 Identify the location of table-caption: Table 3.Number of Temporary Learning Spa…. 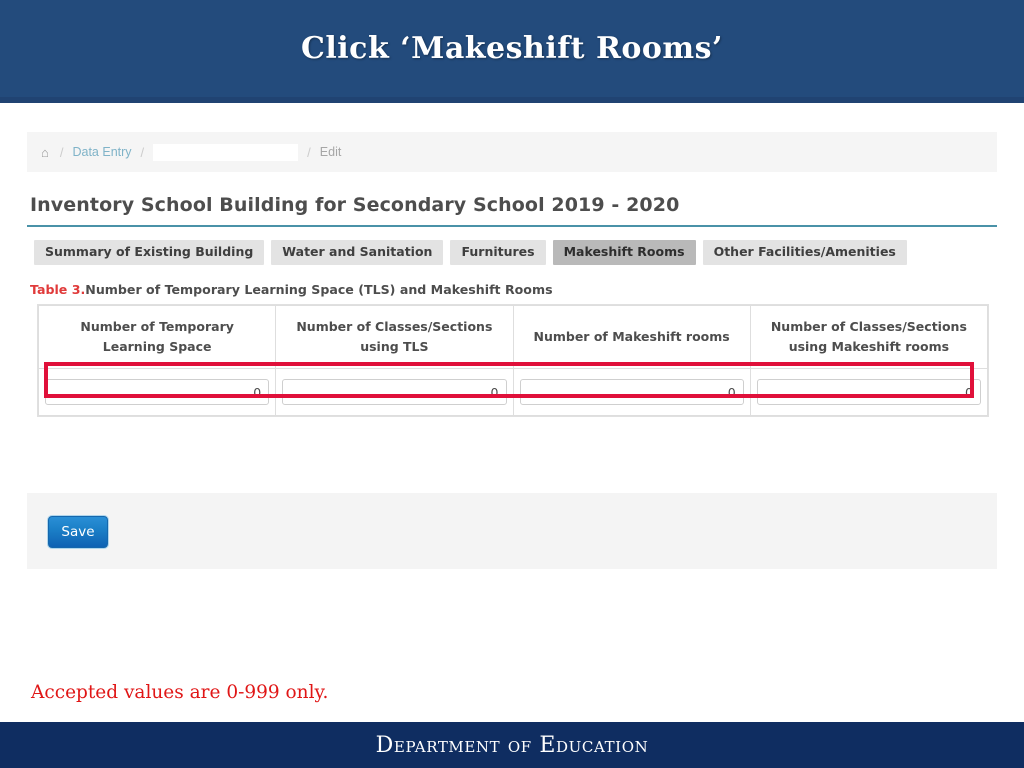
(512, 284).